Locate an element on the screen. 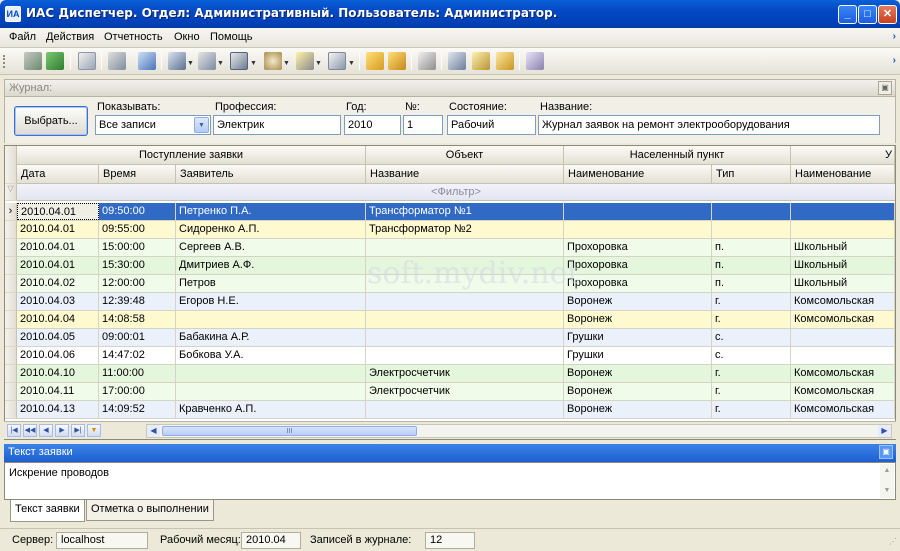  first-record-icon: |◀ is located at coordinates (14, 430).